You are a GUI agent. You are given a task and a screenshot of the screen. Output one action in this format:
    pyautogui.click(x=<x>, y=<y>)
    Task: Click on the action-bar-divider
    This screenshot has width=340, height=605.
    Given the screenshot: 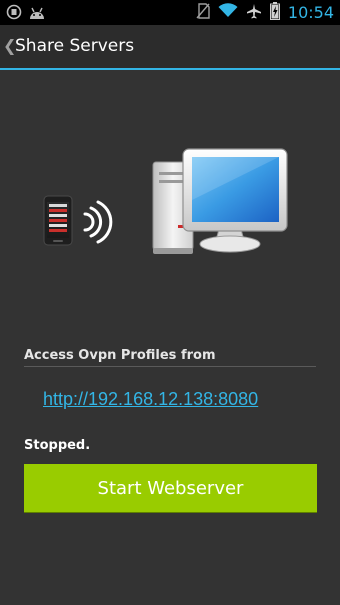 What is the action you would take?
    pyautogui.click(x=170, y=69)
    